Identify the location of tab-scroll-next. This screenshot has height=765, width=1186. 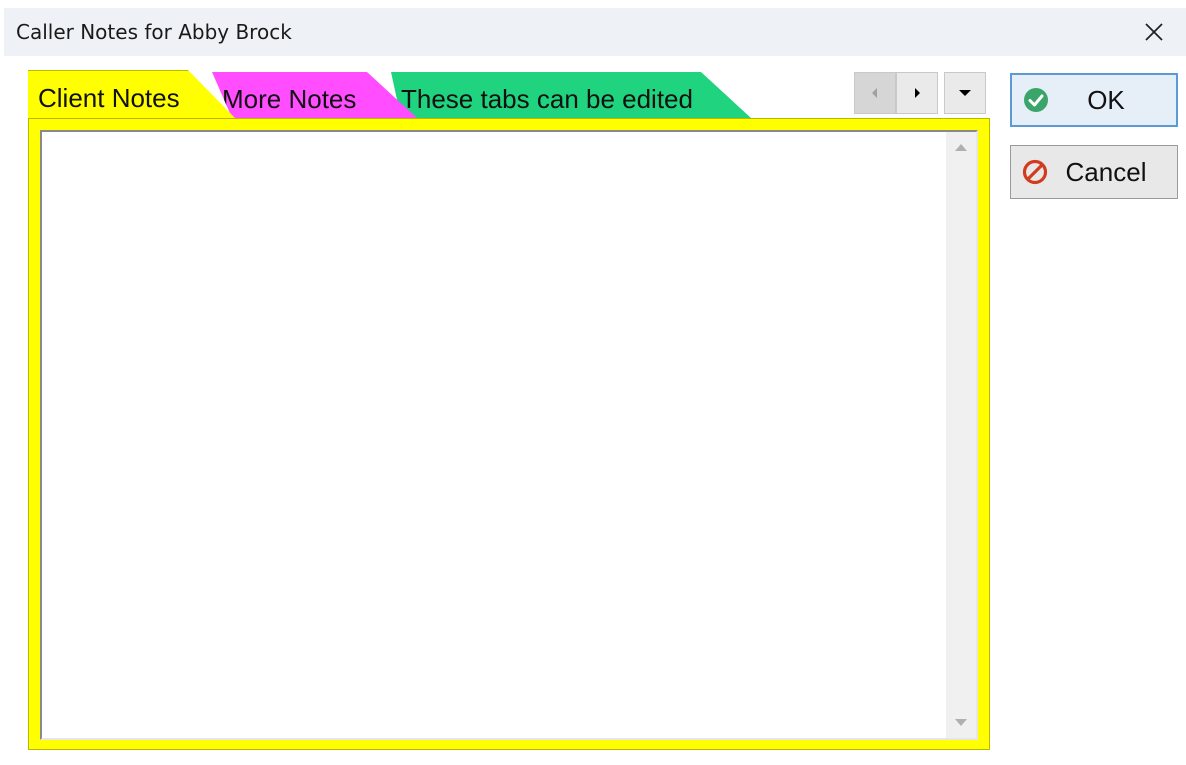
(917, 93).